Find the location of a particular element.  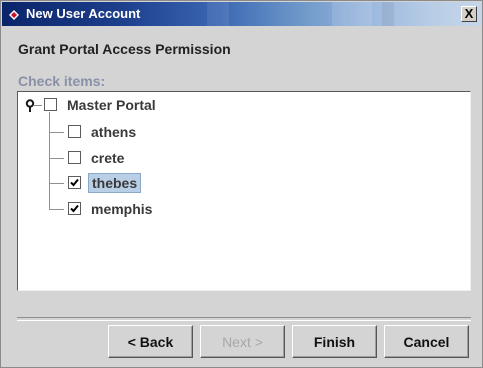

button-separator is located at coordinates (244, 319).